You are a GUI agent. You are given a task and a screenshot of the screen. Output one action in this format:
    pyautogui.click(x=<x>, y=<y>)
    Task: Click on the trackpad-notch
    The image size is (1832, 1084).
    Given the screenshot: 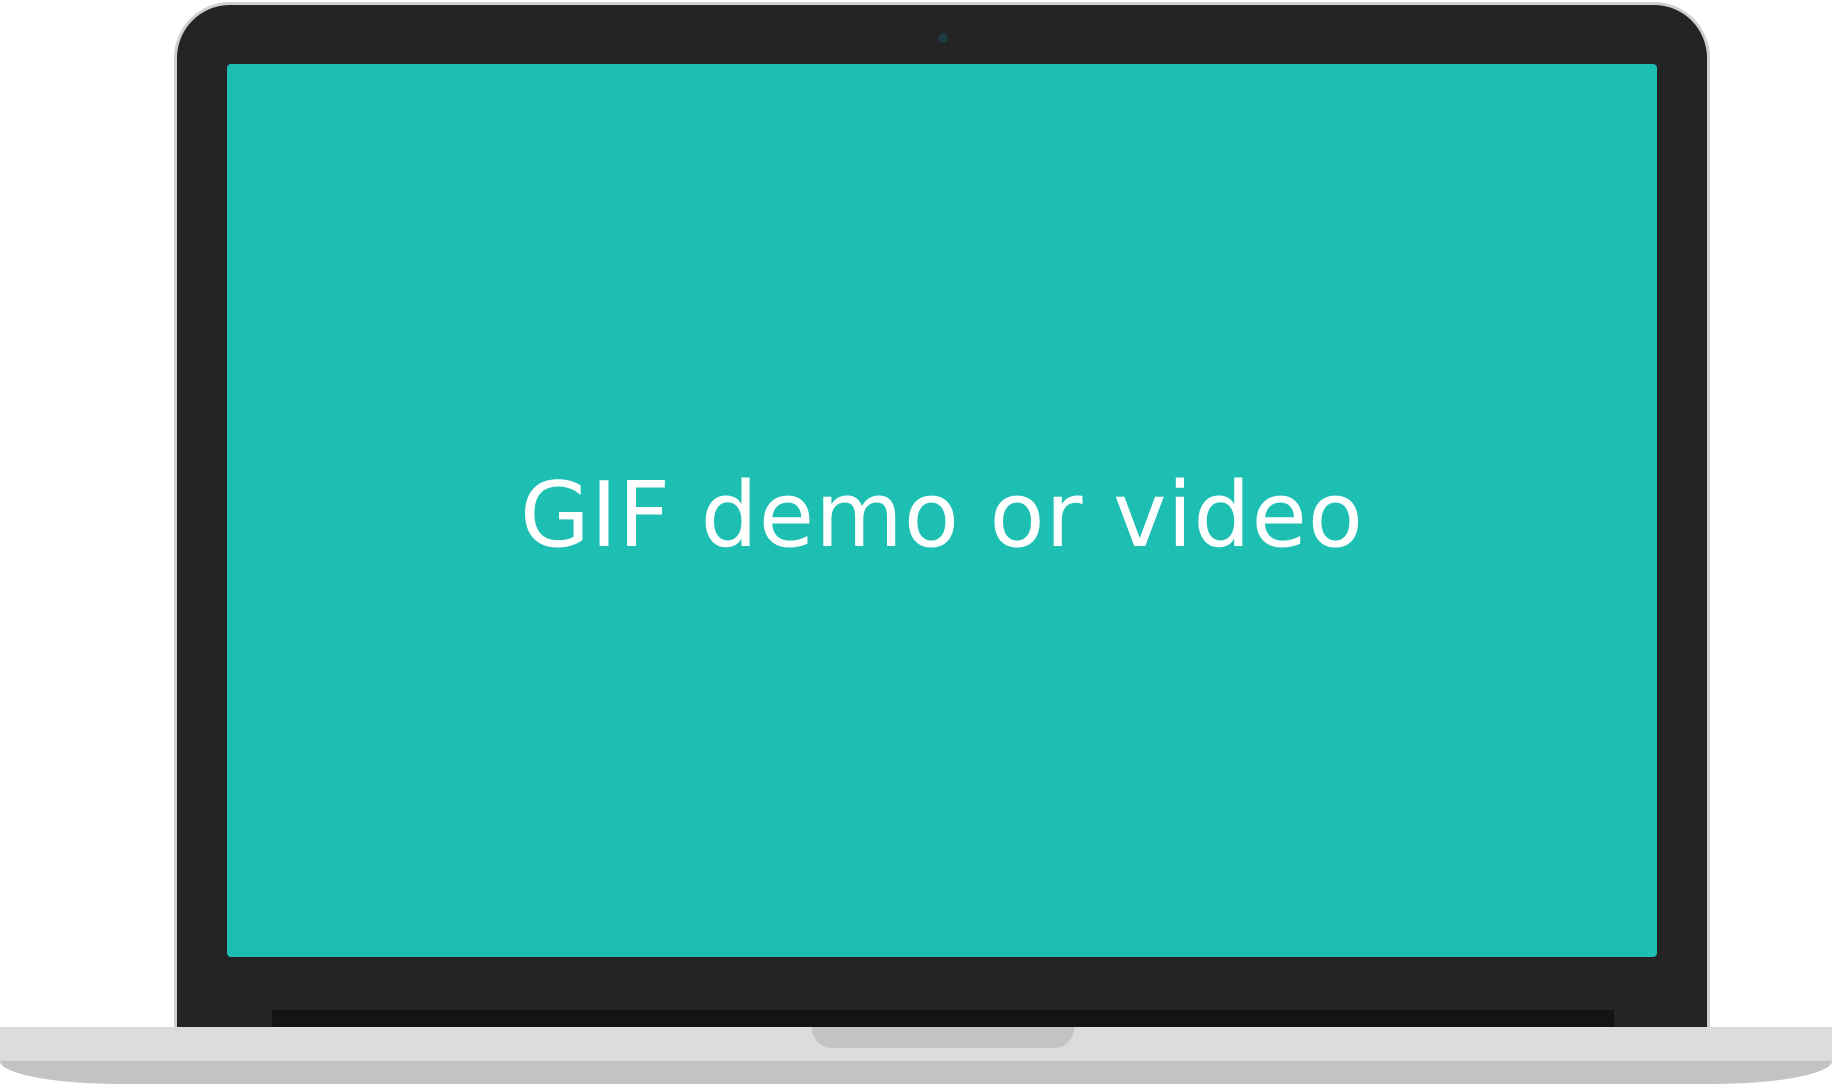 What is the action you would take?
    pyautogui.click(x=943, y=1037)
    